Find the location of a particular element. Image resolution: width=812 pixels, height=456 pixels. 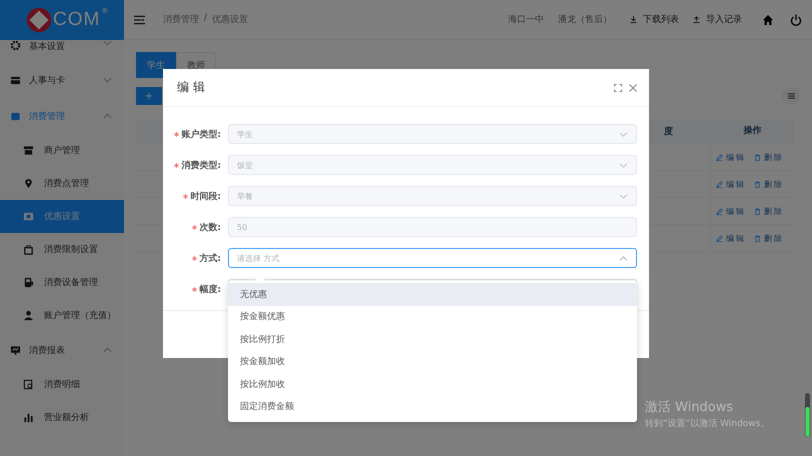

activation-message: 转到“设置”以激活 Windows。 is located at coordinates (707, 424).